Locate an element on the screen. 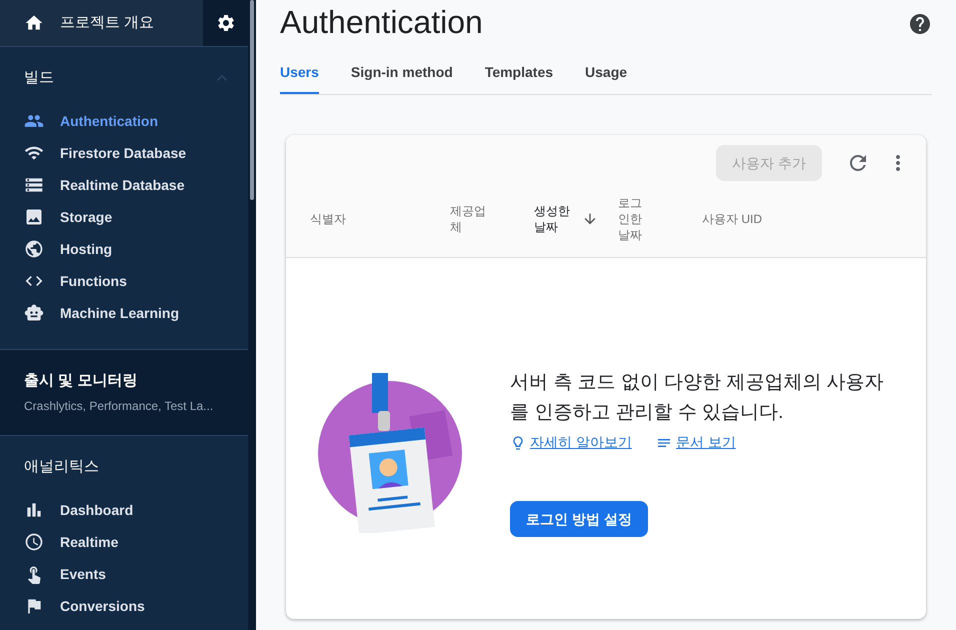  clock-icon is located at coordinates (34, 542).